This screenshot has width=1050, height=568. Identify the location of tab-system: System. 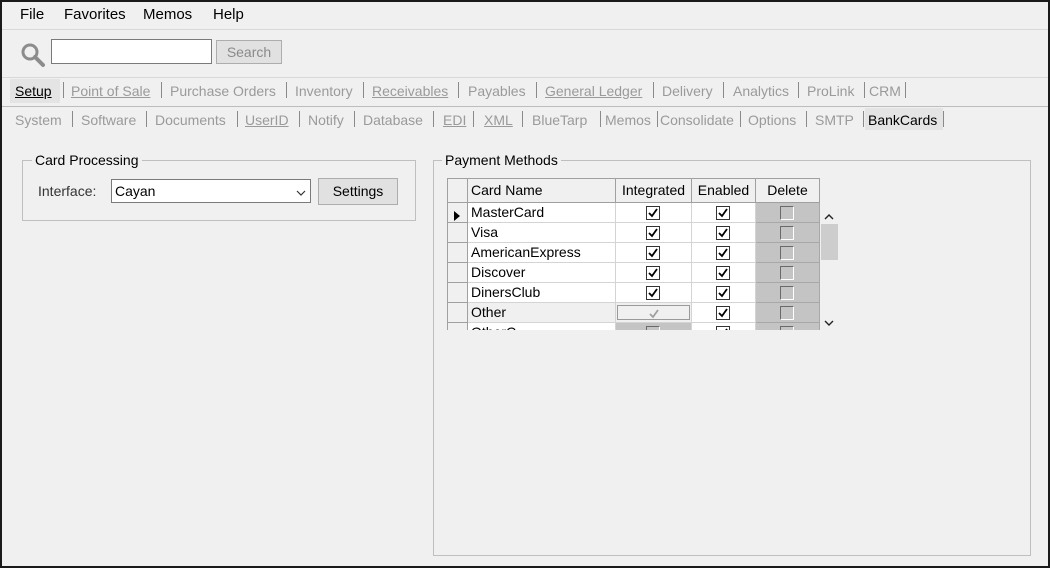
(38, 120).